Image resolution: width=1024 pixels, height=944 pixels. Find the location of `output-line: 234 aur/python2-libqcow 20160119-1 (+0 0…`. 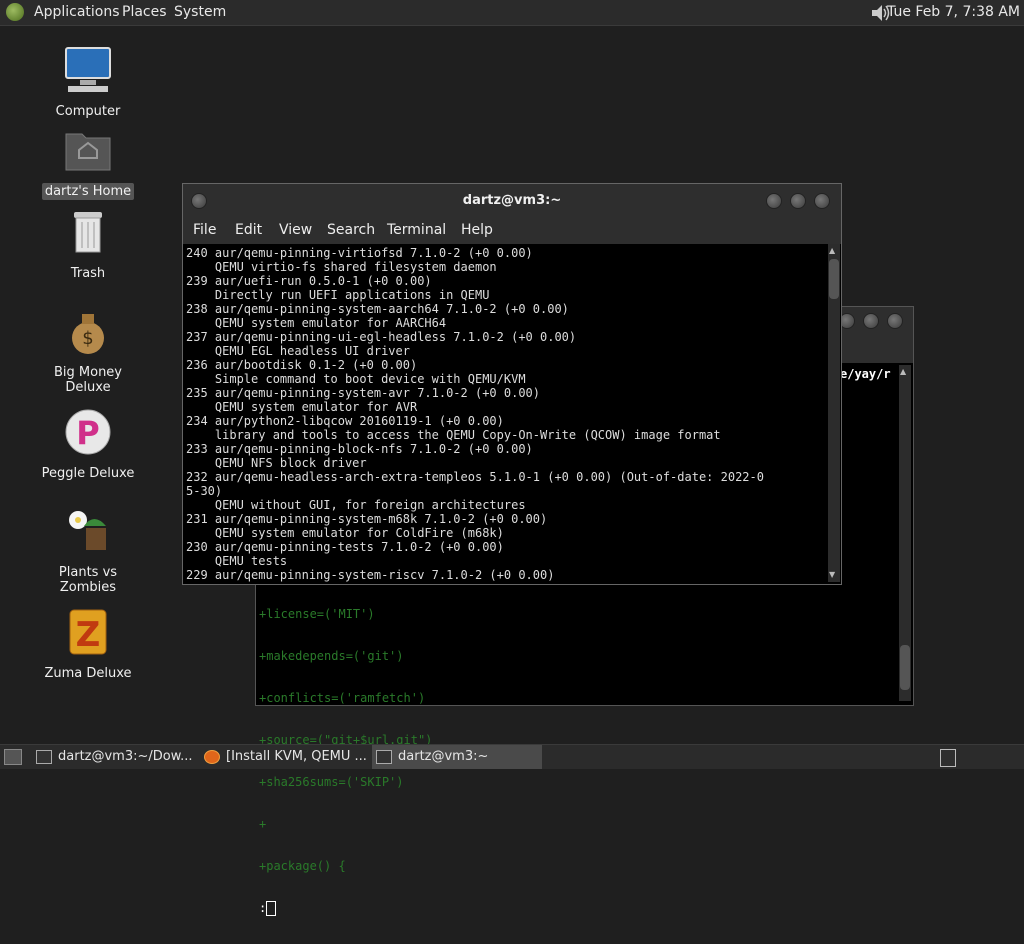

output-line: 234 aur/python2-libqcow 20160119-1 (+0 0… is located at coordinates (345, 421).